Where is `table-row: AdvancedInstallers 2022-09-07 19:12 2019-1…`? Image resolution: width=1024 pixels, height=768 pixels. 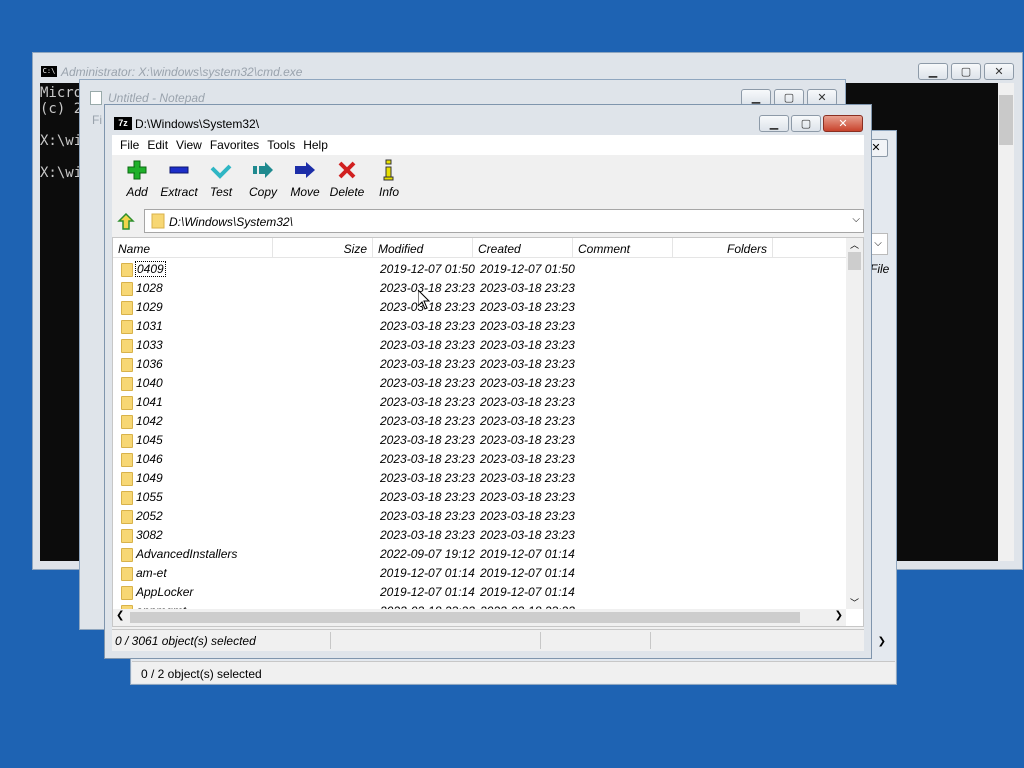 table-row: AdvancedInstallers 2022-09-07 19:12 2019-1… is located at coordinates (479, 554).